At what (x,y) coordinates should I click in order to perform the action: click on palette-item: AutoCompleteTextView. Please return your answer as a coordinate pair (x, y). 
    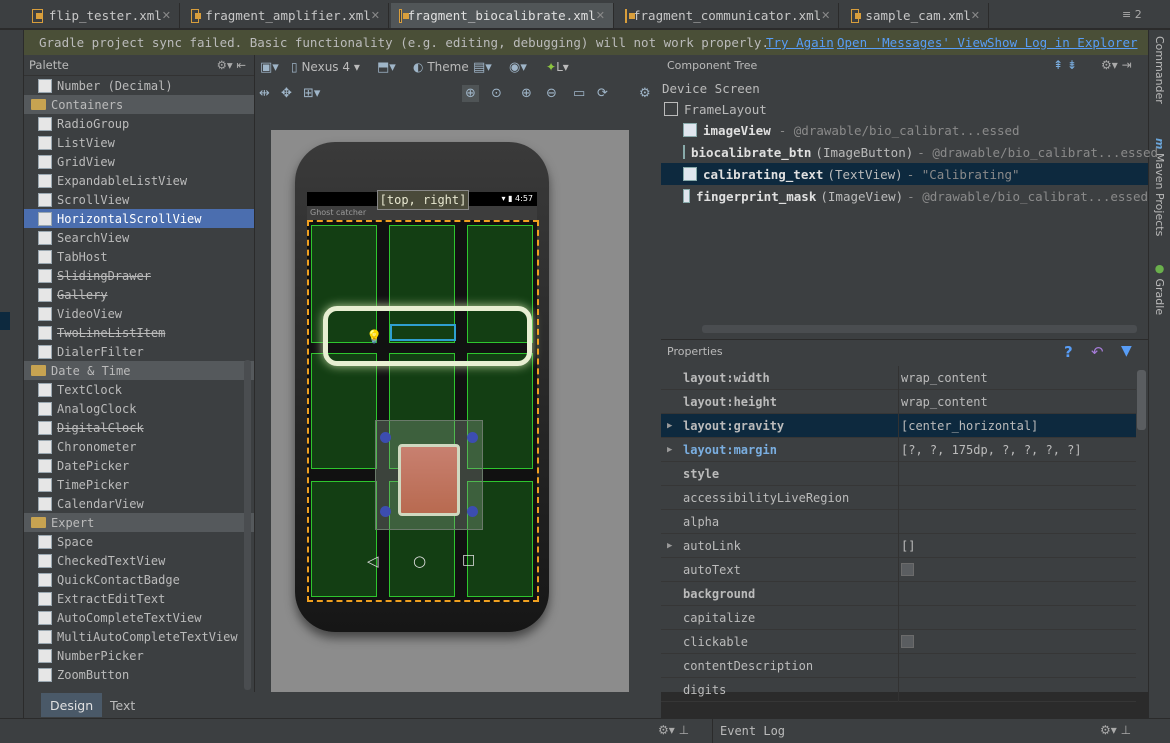
    Looking at the image, I should click on (139, 617).